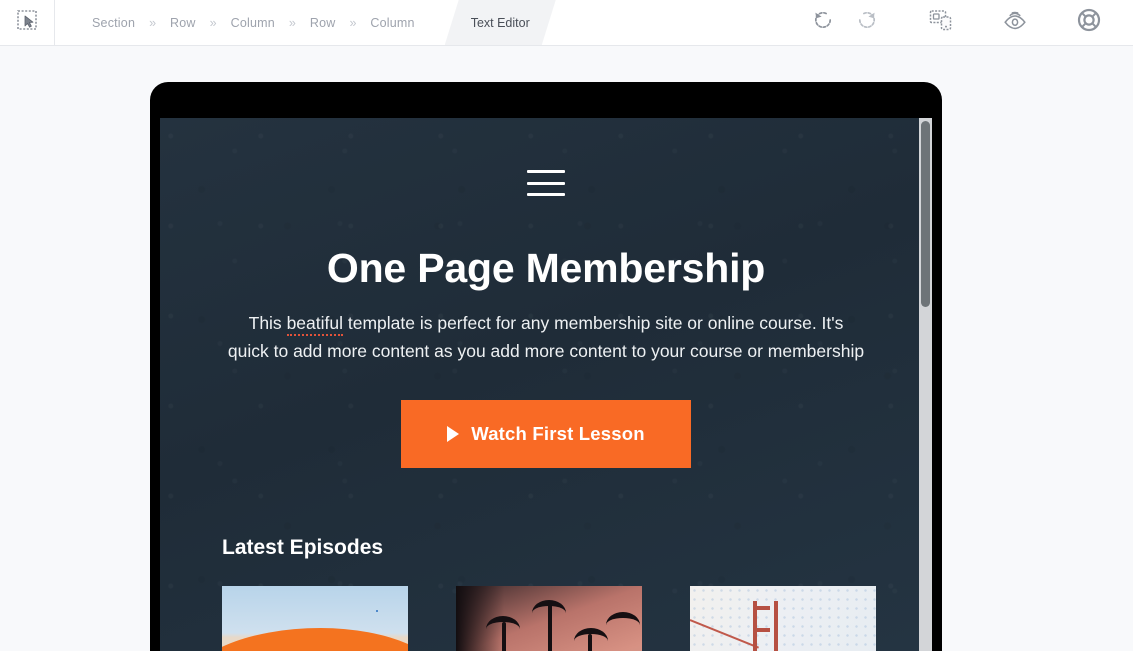 This screenshot has height=651, width=1133. What do you see at coordinates (315, 618) in the screenshot?
I see `episode-thumbnail-desert-dunes` at bounding box center [315, 618].